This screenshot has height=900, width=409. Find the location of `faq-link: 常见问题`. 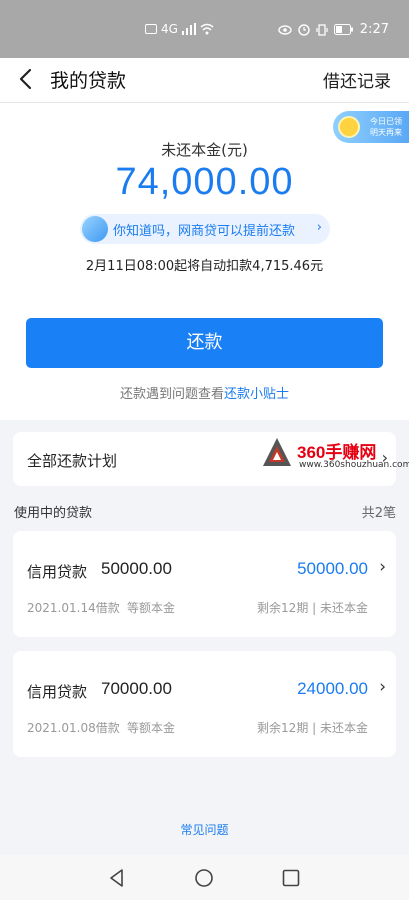

faq-link: 常见问题 is located at coordinates (204, 829).